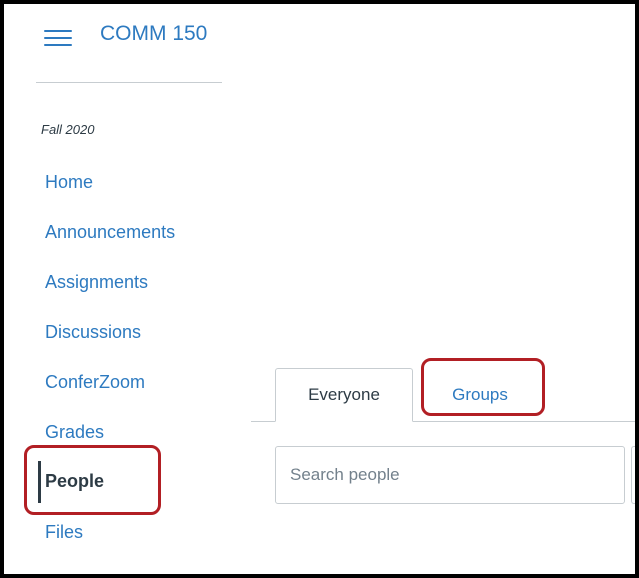 This screenshot has width=639, height=578. What do you see at coordinates (95, 382) in the screenshot?
I see `sidebar-item-conferzoom: ConferZoom` at bounding box center [95, 382].